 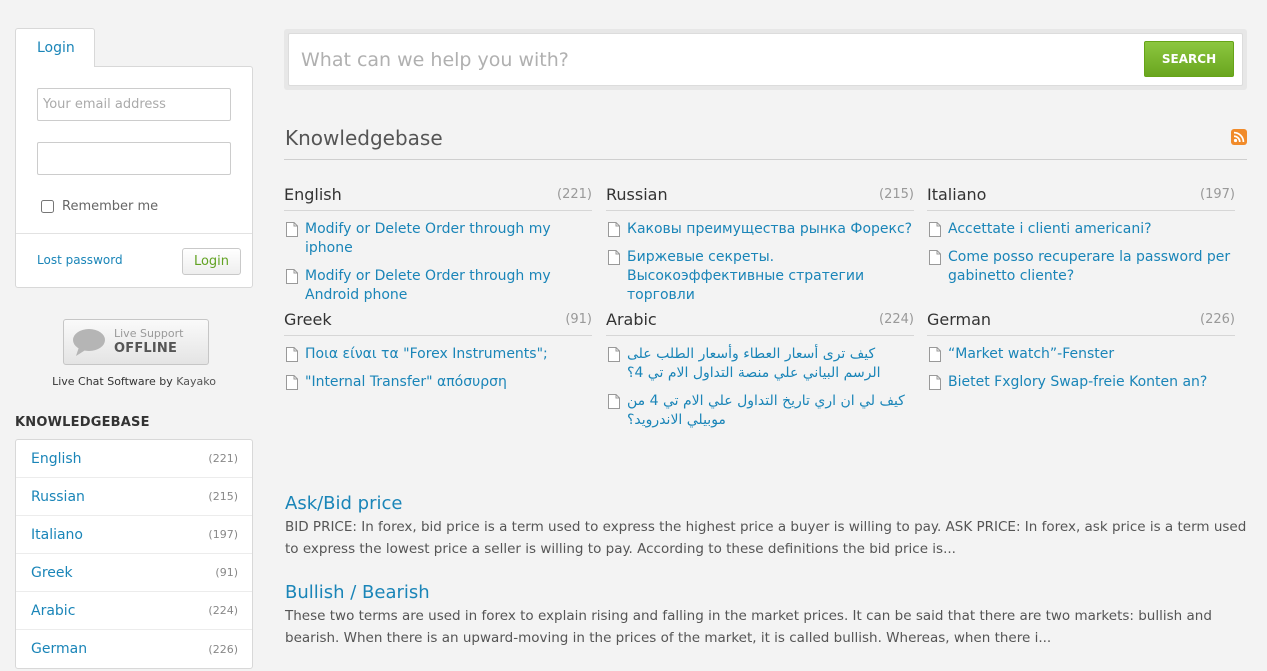 I want to click on kayako-link: Kayako, so click(x=196, y=381).